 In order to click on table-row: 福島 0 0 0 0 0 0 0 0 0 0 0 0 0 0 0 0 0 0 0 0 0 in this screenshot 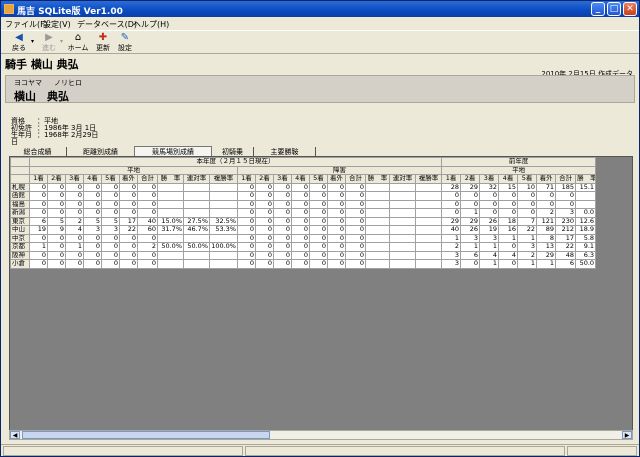, I will do `click(303, 204)`.